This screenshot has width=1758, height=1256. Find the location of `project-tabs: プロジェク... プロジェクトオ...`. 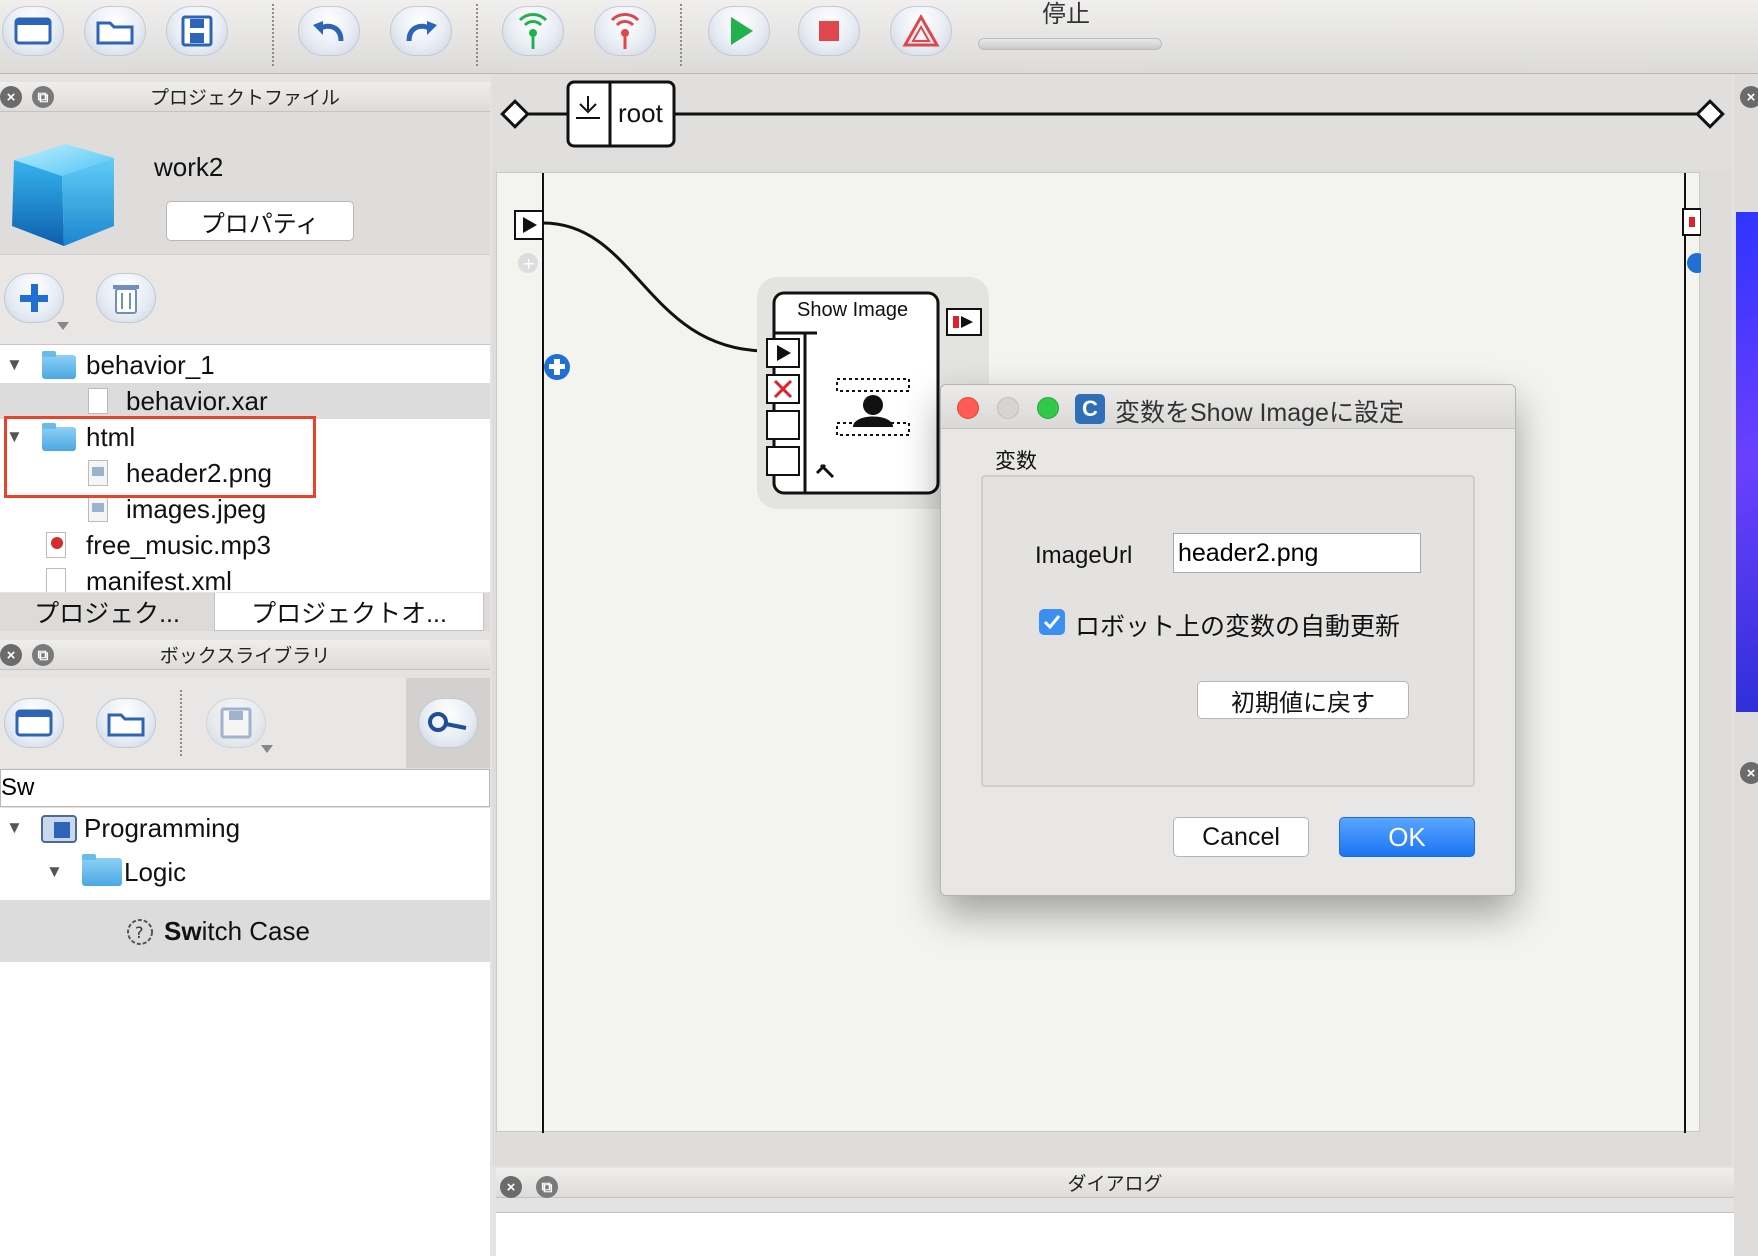

project-tabs: プロジェク... プロジェクトオ... is located at coordinates (245, 612).